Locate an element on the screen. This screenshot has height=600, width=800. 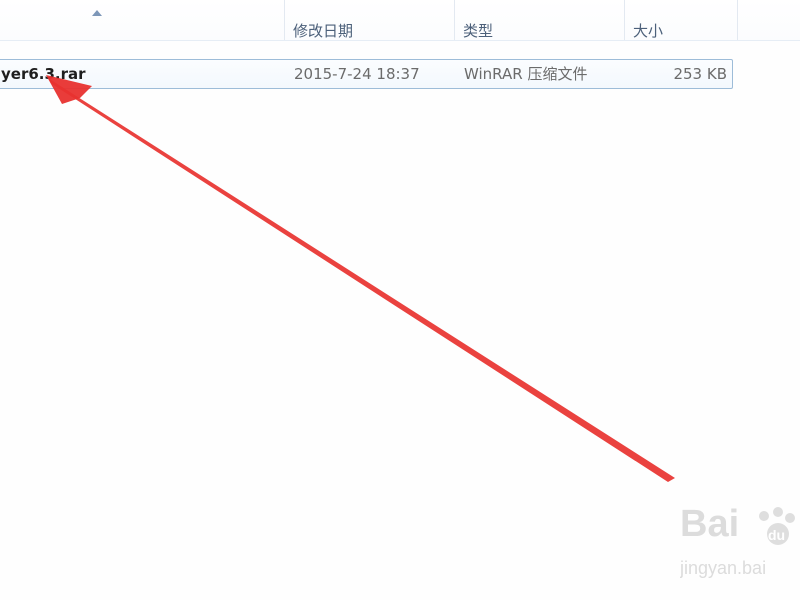
svg-text: jingyan.bai is located at coordinates (723, 568).